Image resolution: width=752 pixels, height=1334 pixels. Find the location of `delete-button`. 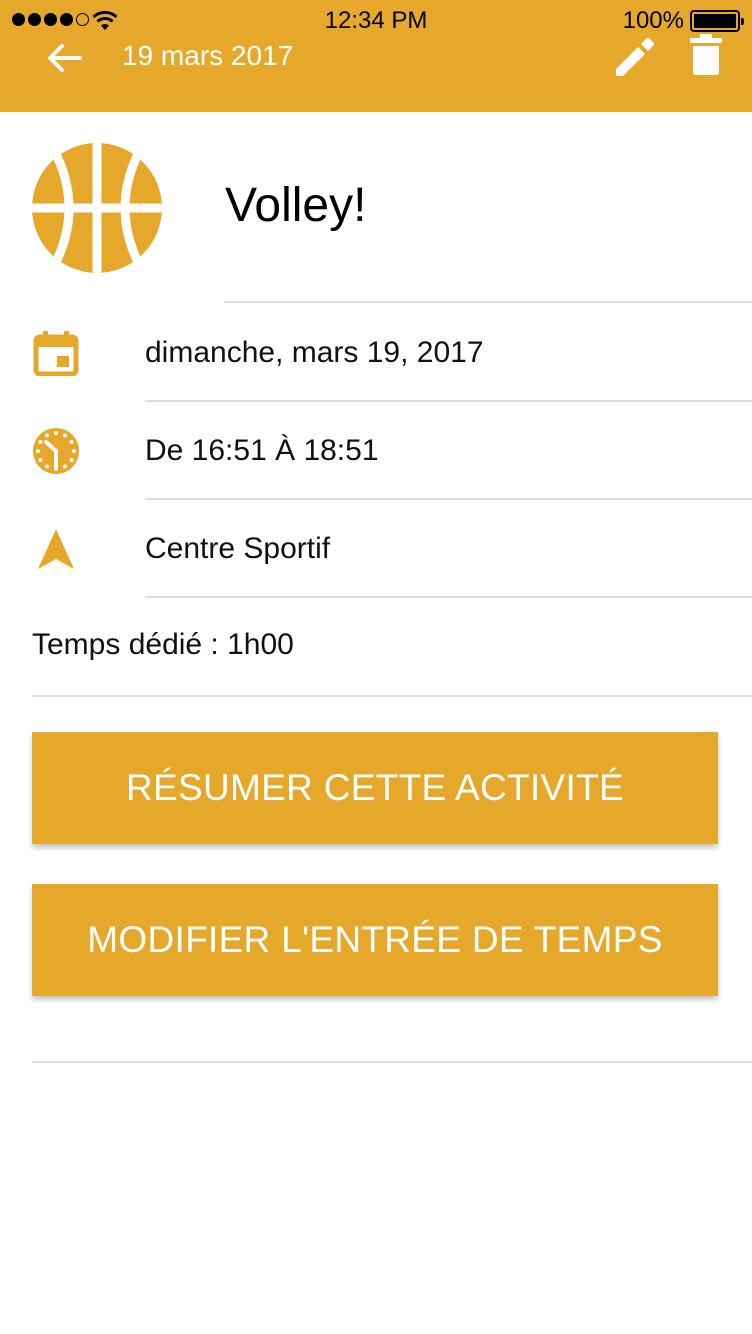

delete-button is located at coordinates (706, 55).